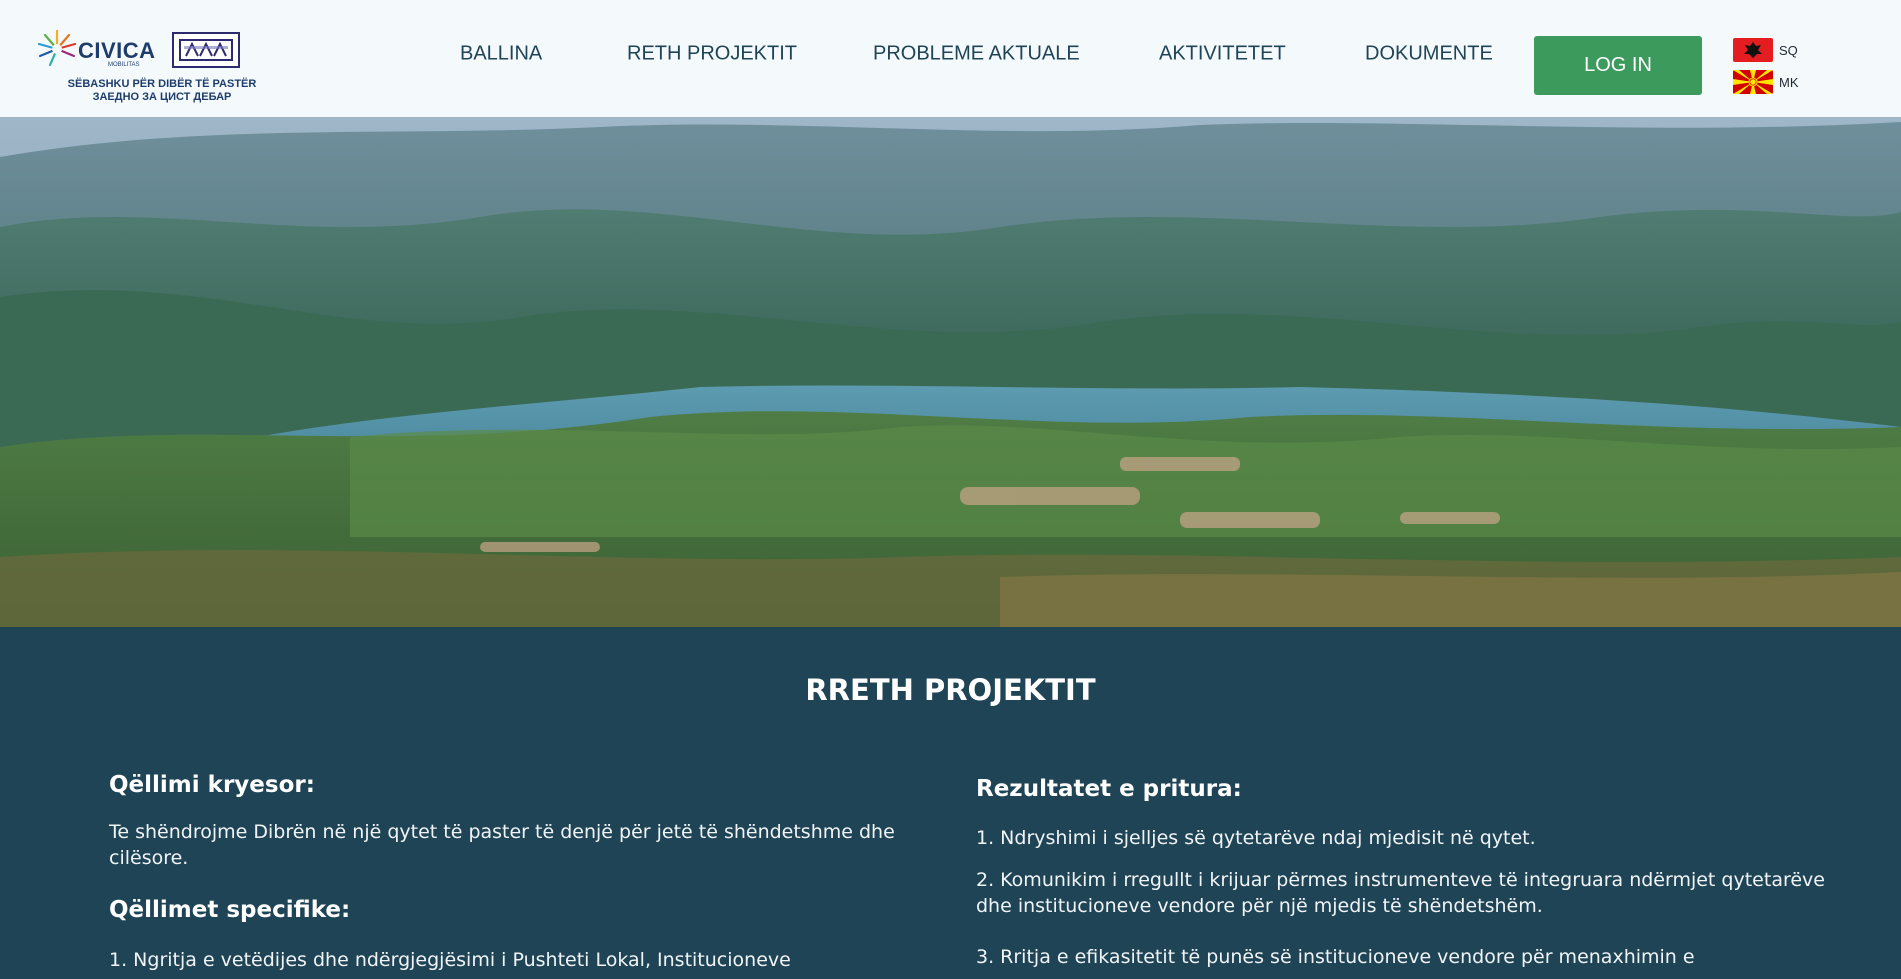  I want to click on nav-probleme-aktuale: PROBLEME AKTUALE, so click(976, 54).